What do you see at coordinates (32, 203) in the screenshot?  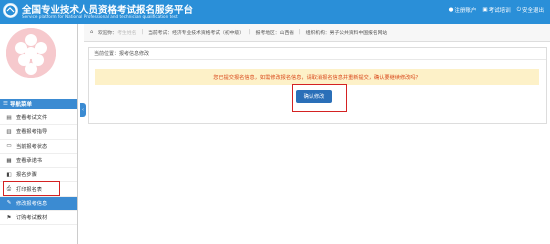 I see `sidebar-item-label: 修改报考信息` at bounding box center [32, 203].